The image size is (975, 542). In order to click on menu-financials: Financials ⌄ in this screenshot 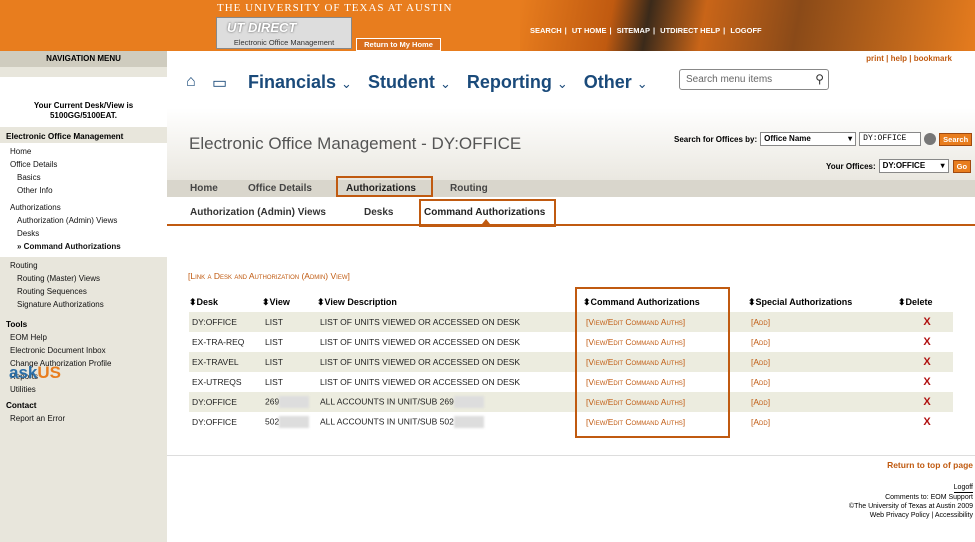, I will do `click(300, 82)`.